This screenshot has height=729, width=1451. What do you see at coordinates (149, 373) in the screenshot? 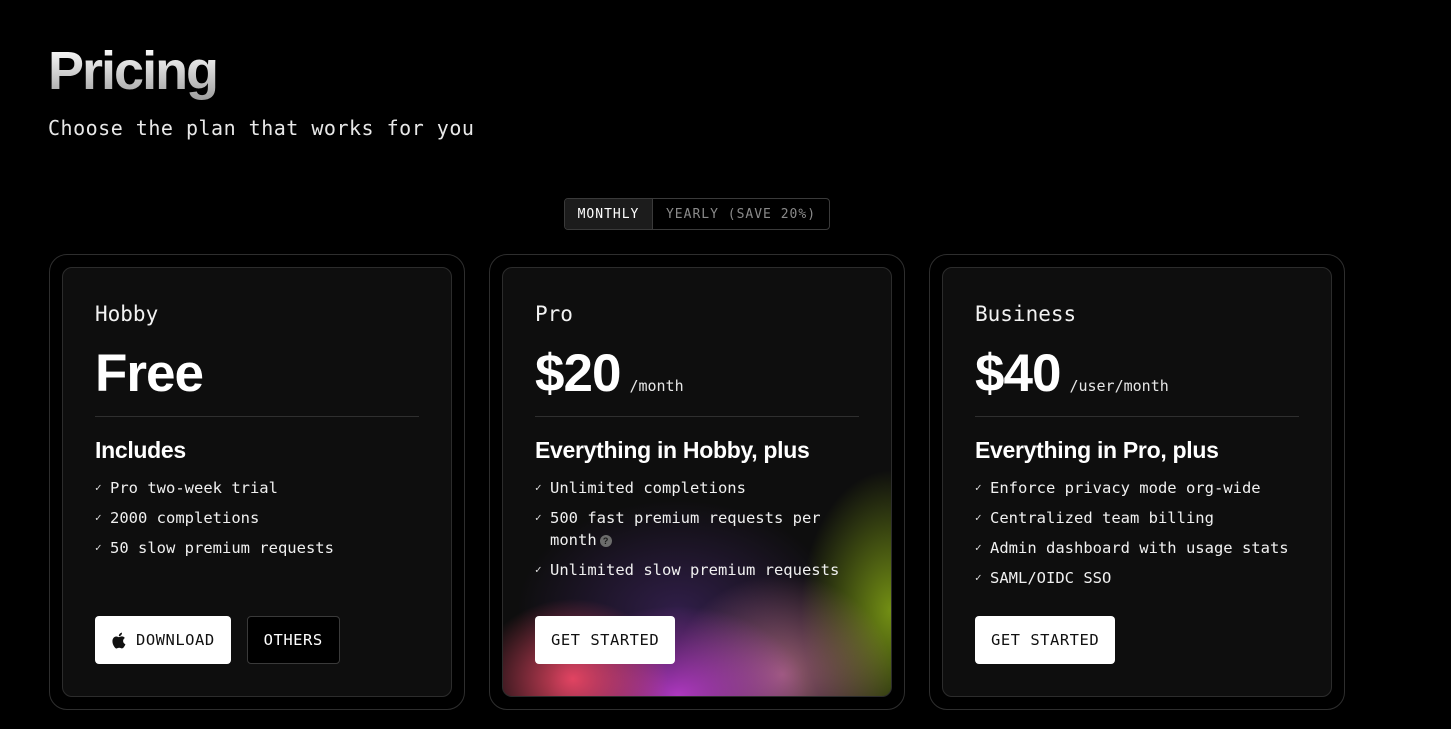
I see `plan-price: Free` at bounding box center [149, 373].